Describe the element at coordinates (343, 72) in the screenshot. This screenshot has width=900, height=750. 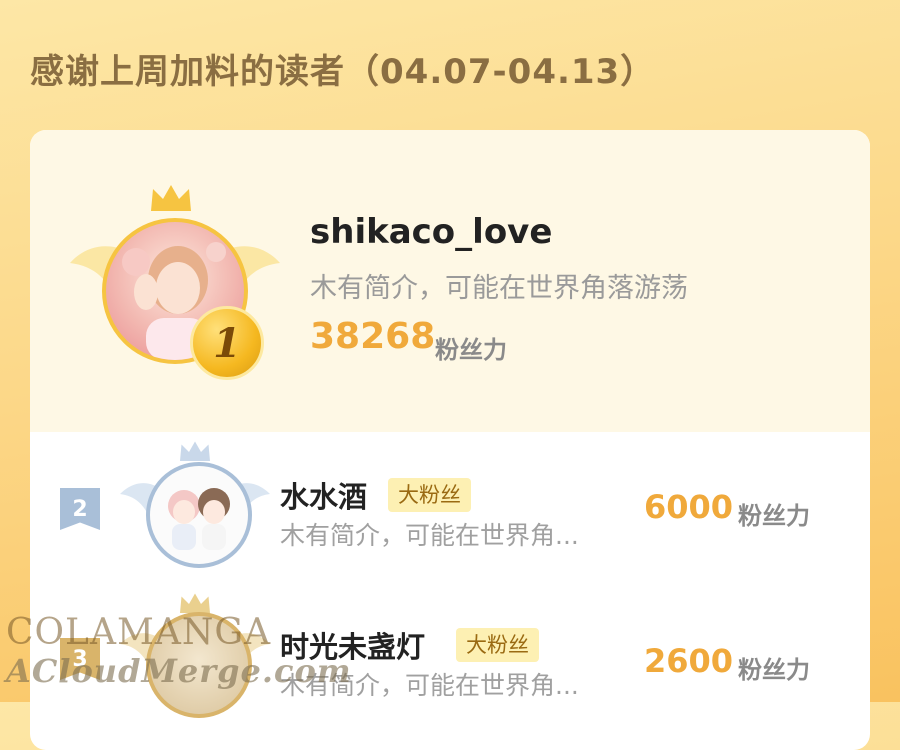
I see `page-title: 感谢上周加料的读者（04.07-04.13）` at that location.